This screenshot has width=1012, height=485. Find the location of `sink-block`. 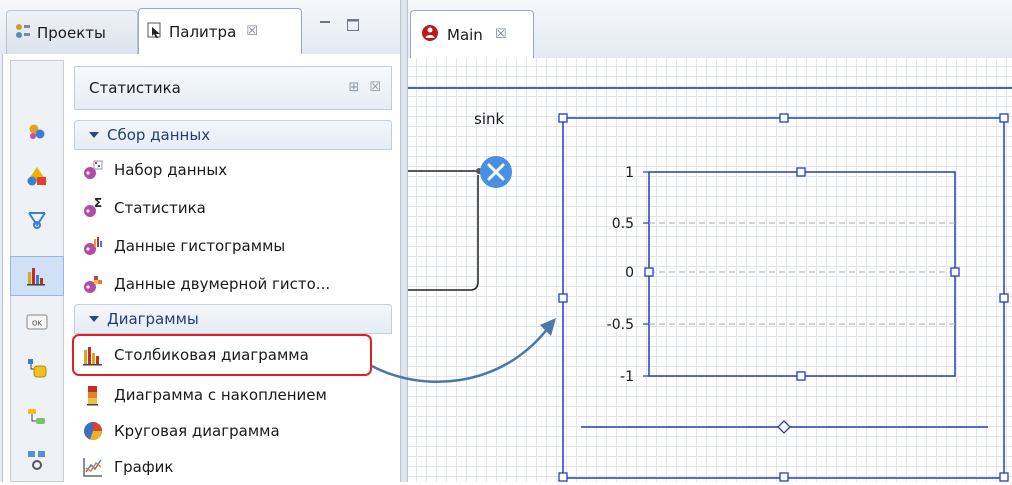

sink-block is located at coordinates (496, 172).